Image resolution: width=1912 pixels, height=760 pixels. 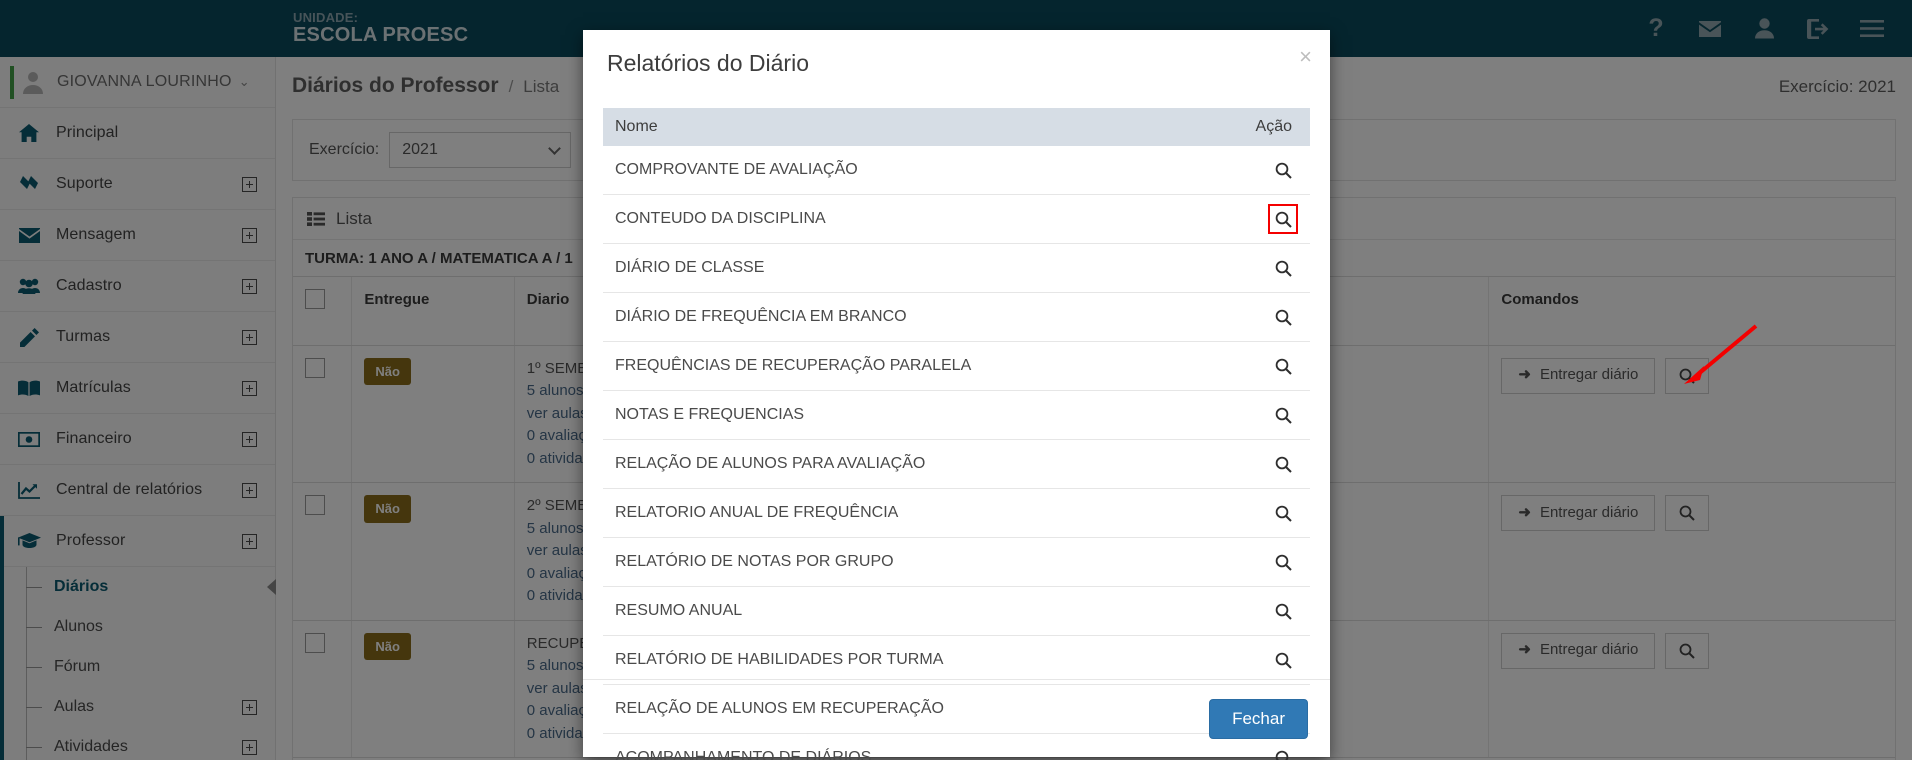 I want to click on modal-title: Relatórios do Diário, so click(x=708, y=63).